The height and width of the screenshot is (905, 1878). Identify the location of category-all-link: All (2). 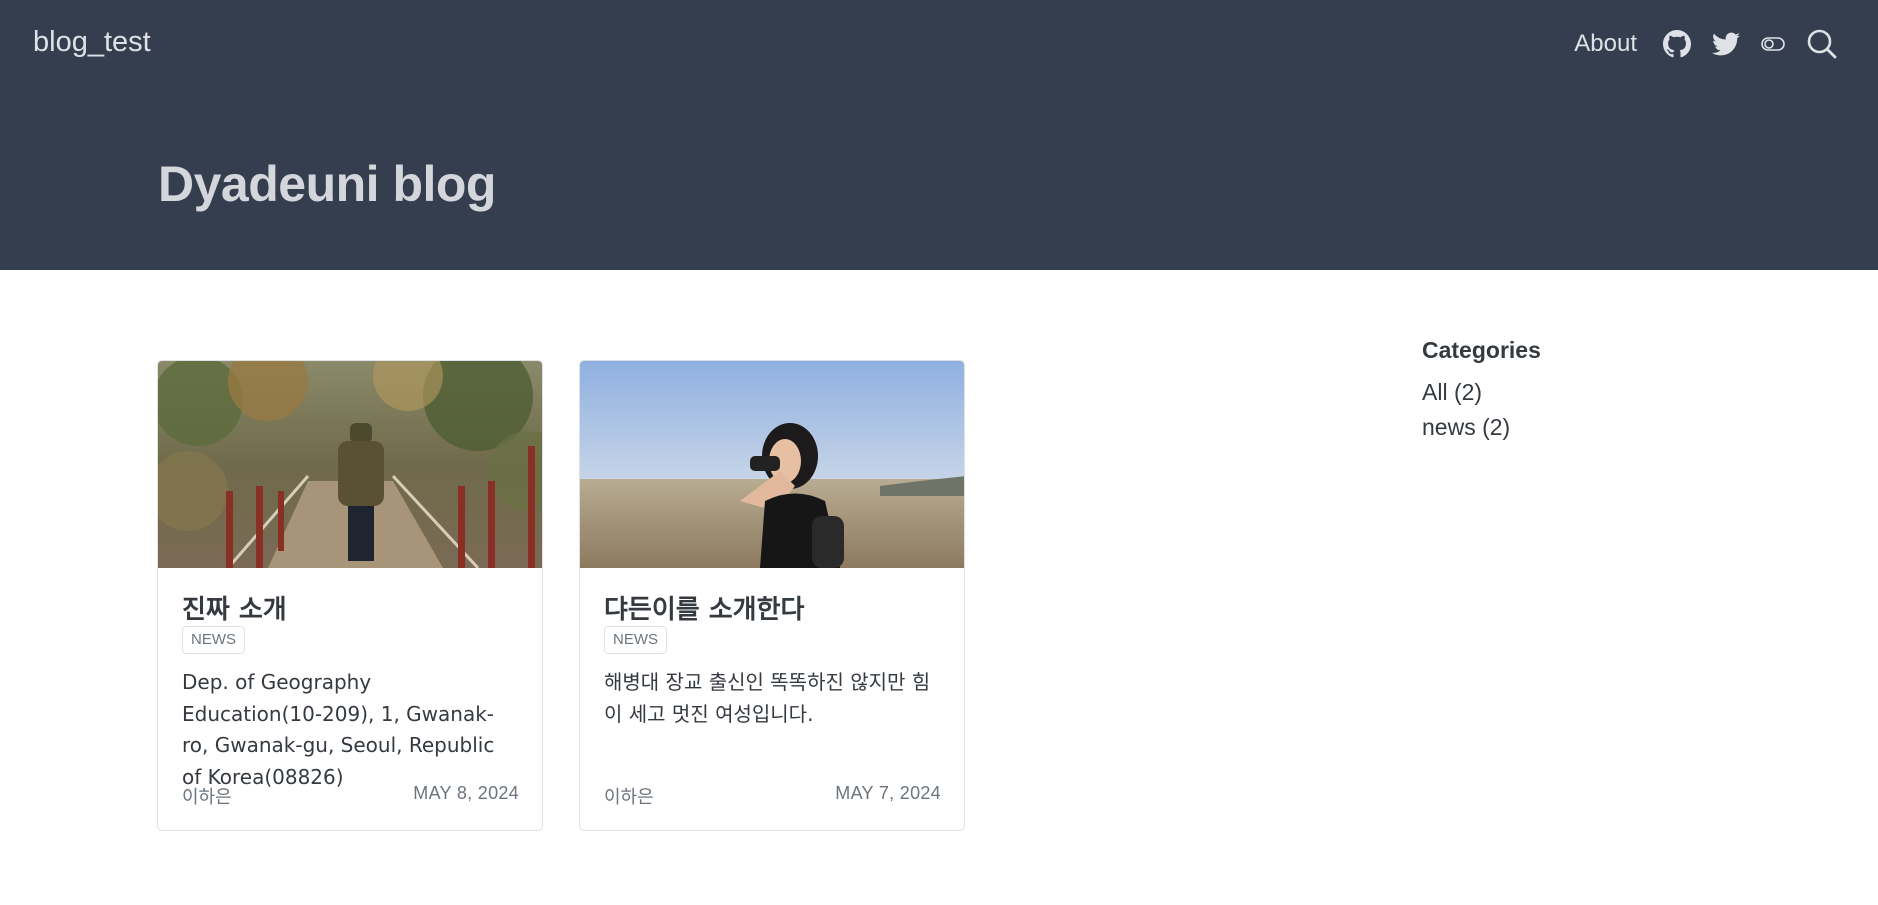
(1572, 392).